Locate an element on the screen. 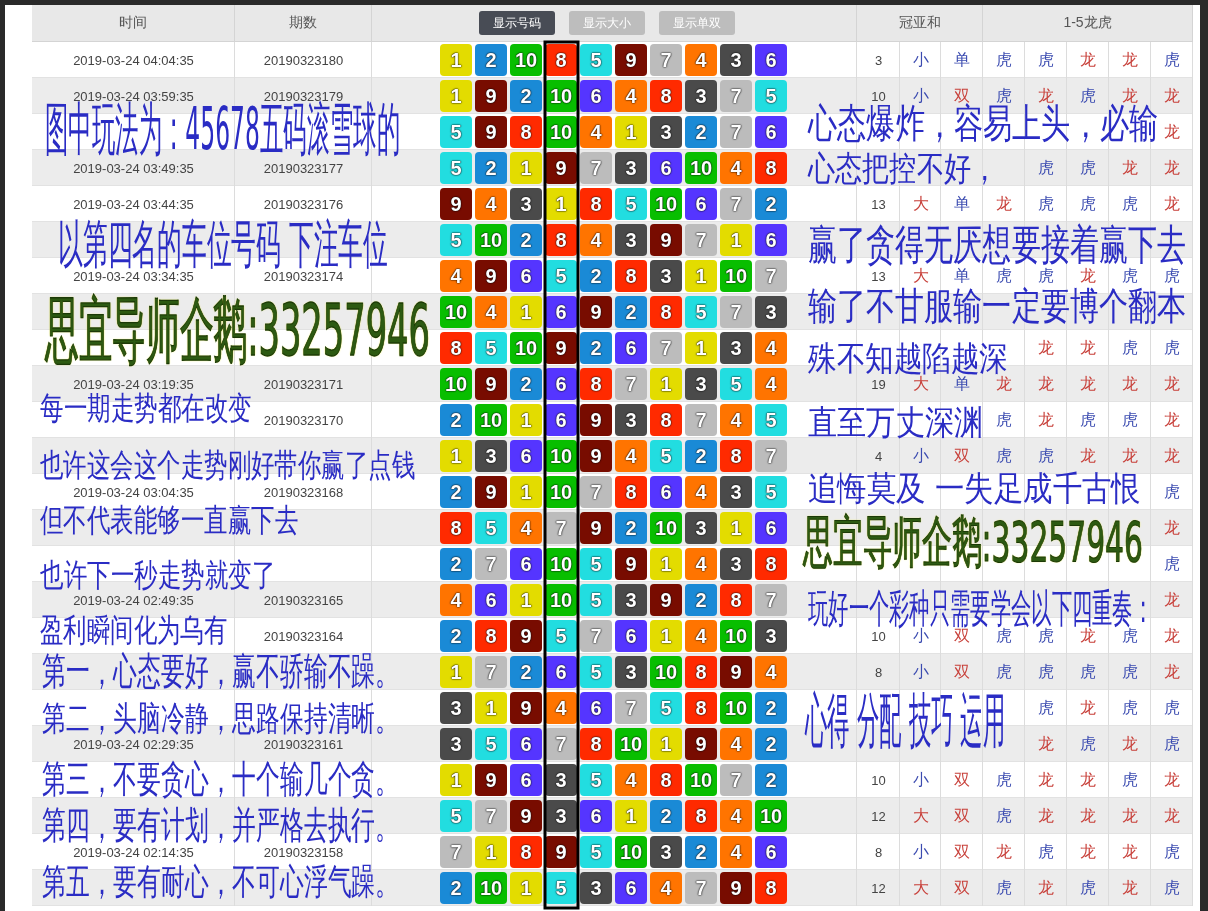 This screenshot has height=911, width=1208. time-cell: 2019-03-24 02:14:35 is located at coordinates (133, 852).